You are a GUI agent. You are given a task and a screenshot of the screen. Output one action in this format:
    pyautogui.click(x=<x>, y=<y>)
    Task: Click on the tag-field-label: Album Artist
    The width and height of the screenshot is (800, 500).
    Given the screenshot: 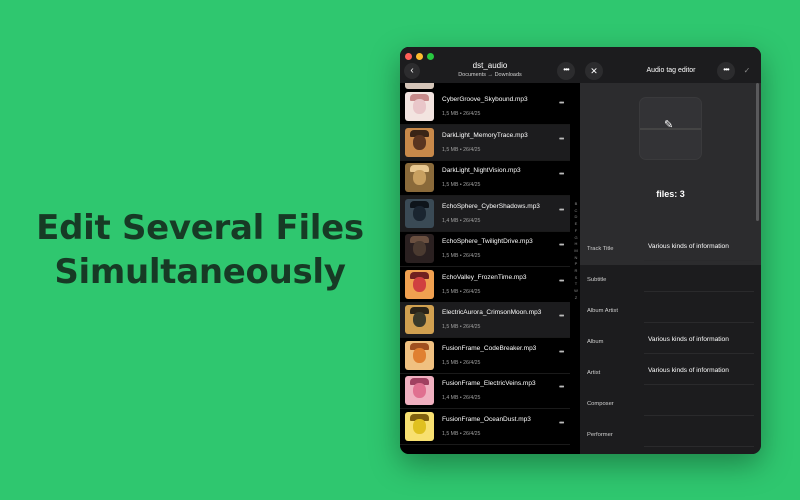 What is the action you would take?
    pyautogui.click(x=602, y=311)
    